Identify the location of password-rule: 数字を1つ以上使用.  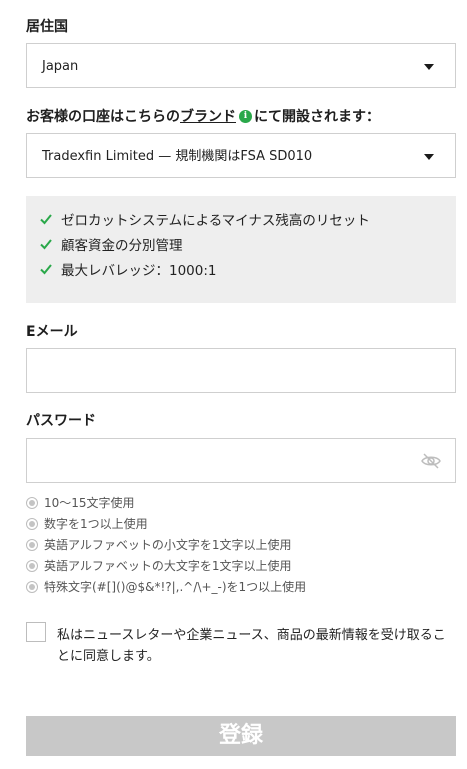
(87, 523).